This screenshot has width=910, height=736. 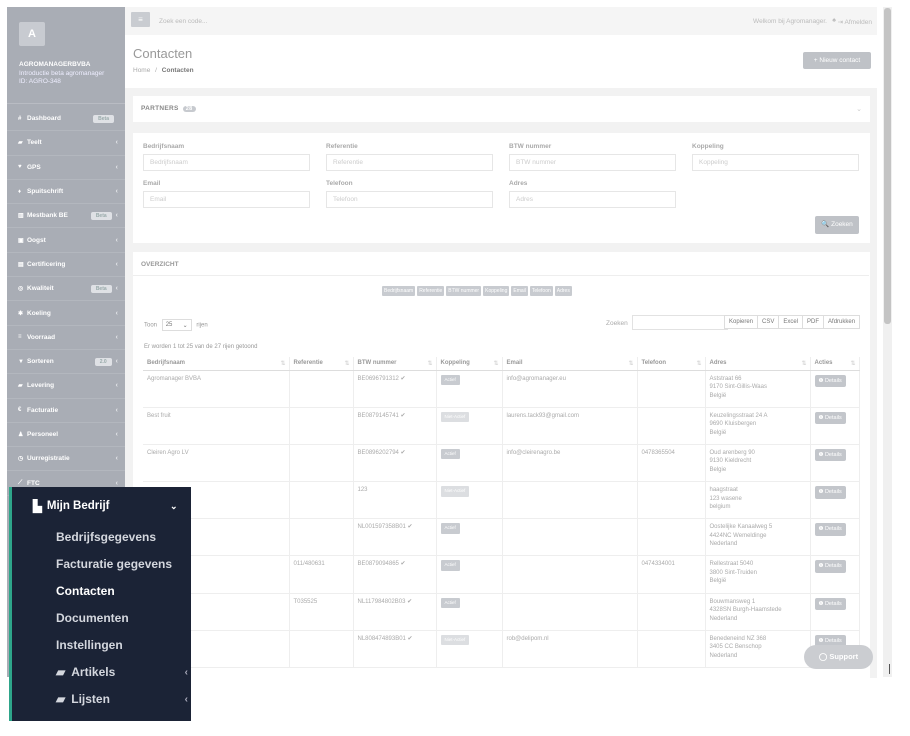 I want to click on cell-referentie: 011/480631, so click(x=321, y=574).